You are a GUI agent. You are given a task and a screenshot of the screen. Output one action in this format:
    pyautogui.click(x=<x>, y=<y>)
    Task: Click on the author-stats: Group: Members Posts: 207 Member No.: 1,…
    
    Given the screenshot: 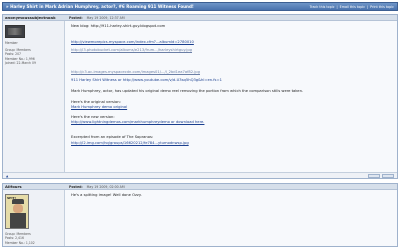 What is the action you would take?
    pyautogui.click(x=33, y=57)
    